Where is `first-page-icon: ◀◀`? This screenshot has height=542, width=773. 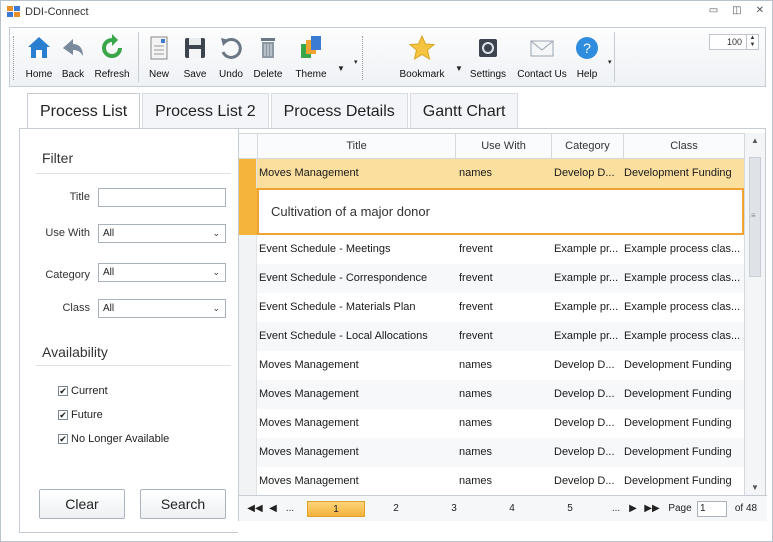 first-page-icon: ◀◀ is located at coordinates (255, 509).